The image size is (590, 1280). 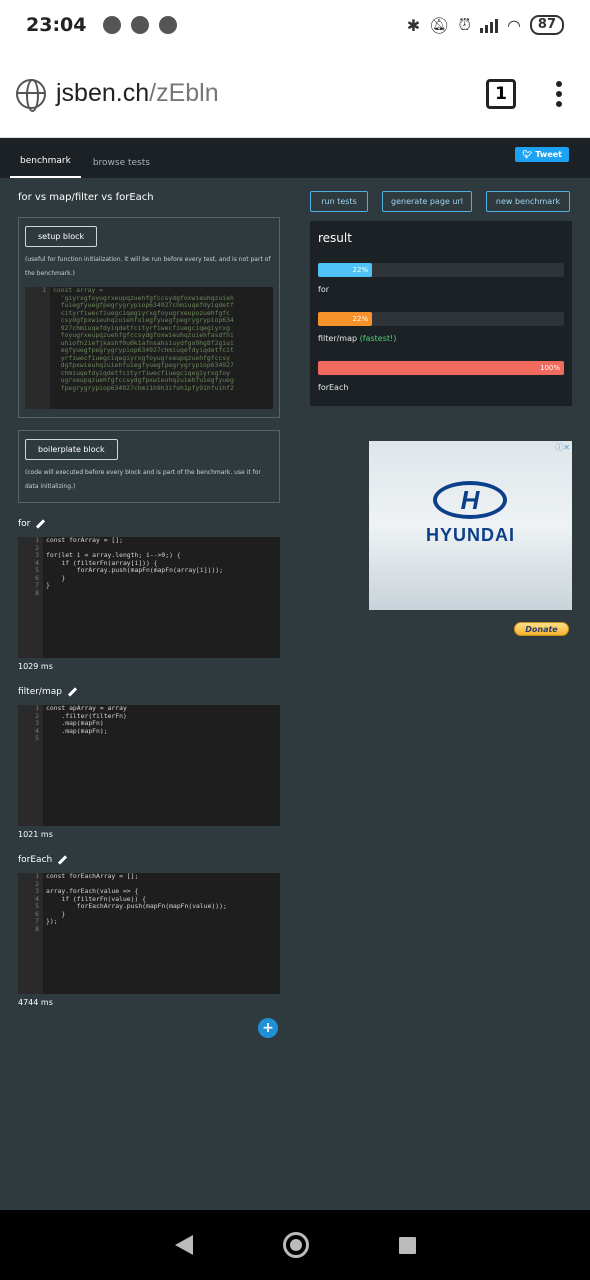 I want to click on menu-icon, so click(x=559, y=93).